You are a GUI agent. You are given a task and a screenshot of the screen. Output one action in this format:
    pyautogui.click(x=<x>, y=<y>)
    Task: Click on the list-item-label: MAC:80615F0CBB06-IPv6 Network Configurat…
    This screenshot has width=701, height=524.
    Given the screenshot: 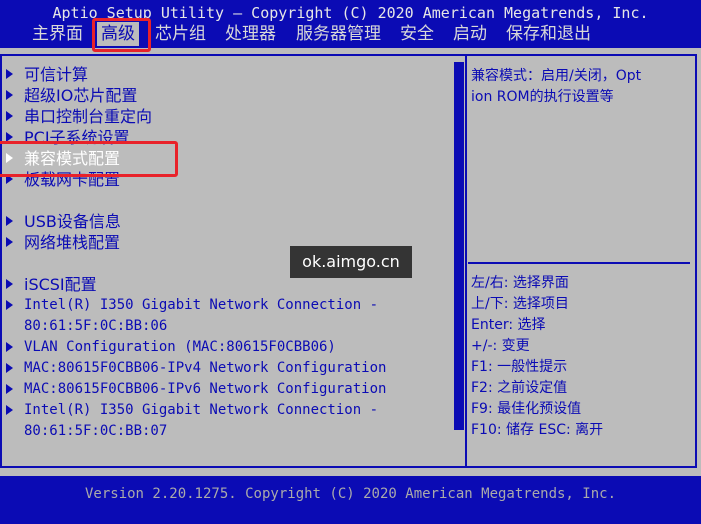 What is the action you would take?
    pyautogui.click(x=205, y=389)
    